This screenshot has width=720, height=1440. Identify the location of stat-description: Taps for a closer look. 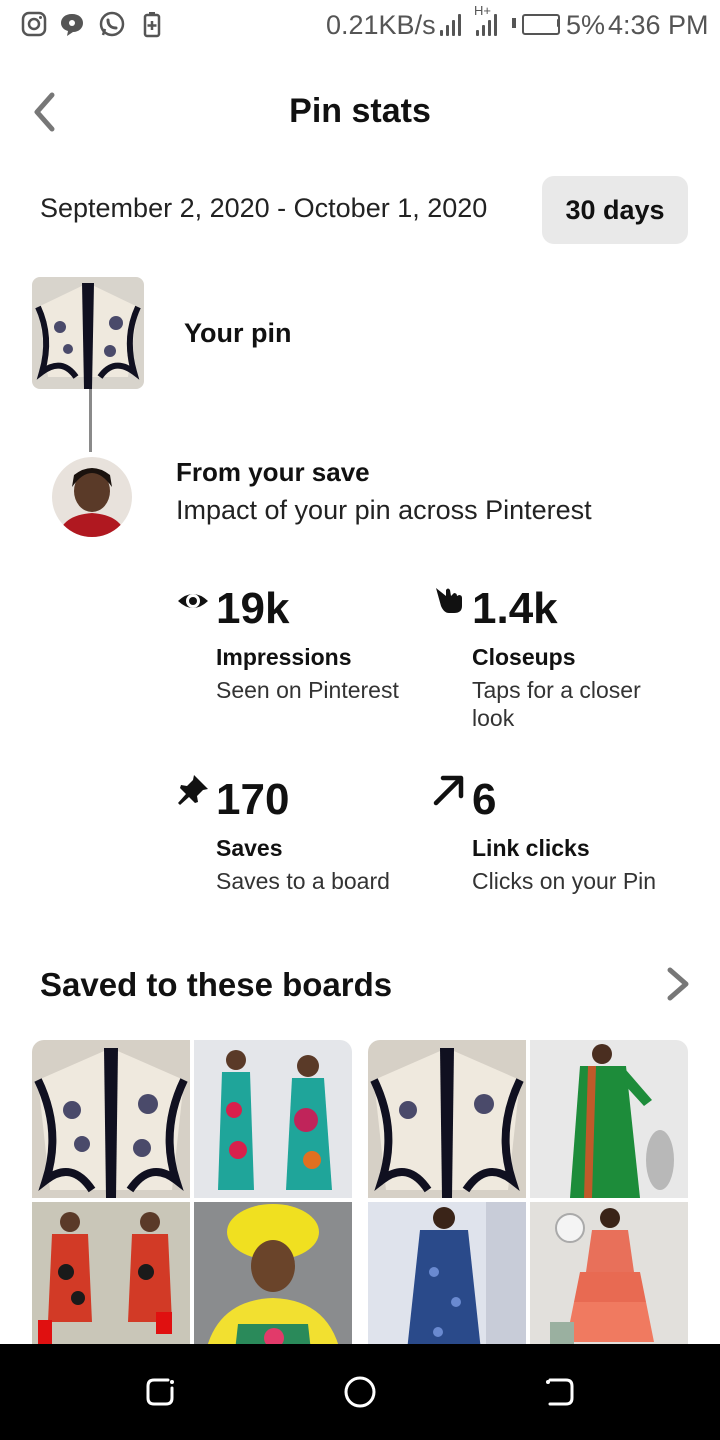
(556, 704).